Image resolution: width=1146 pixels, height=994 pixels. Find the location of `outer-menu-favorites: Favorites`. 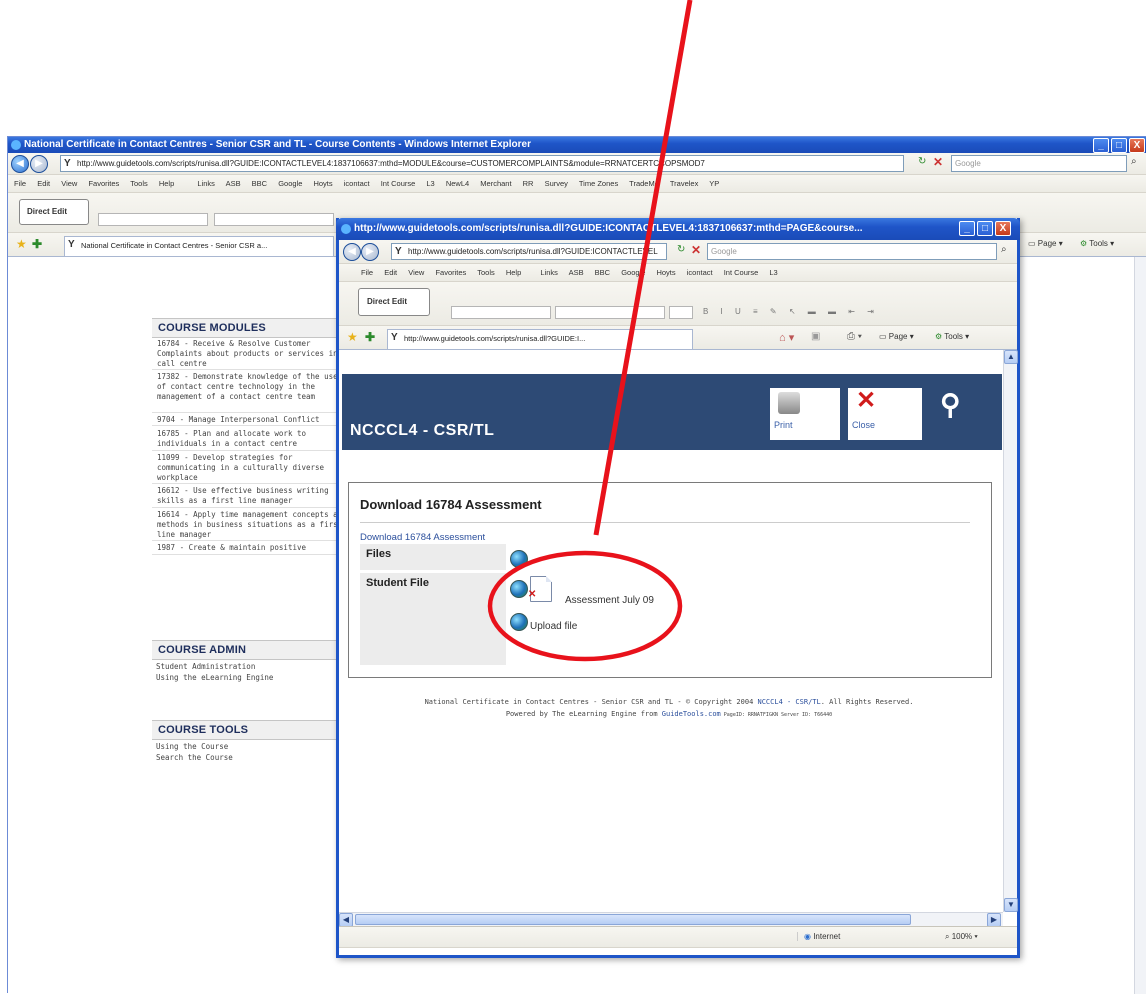

outer-menu-favorites: Favorites is located at coordinates (103, 183).